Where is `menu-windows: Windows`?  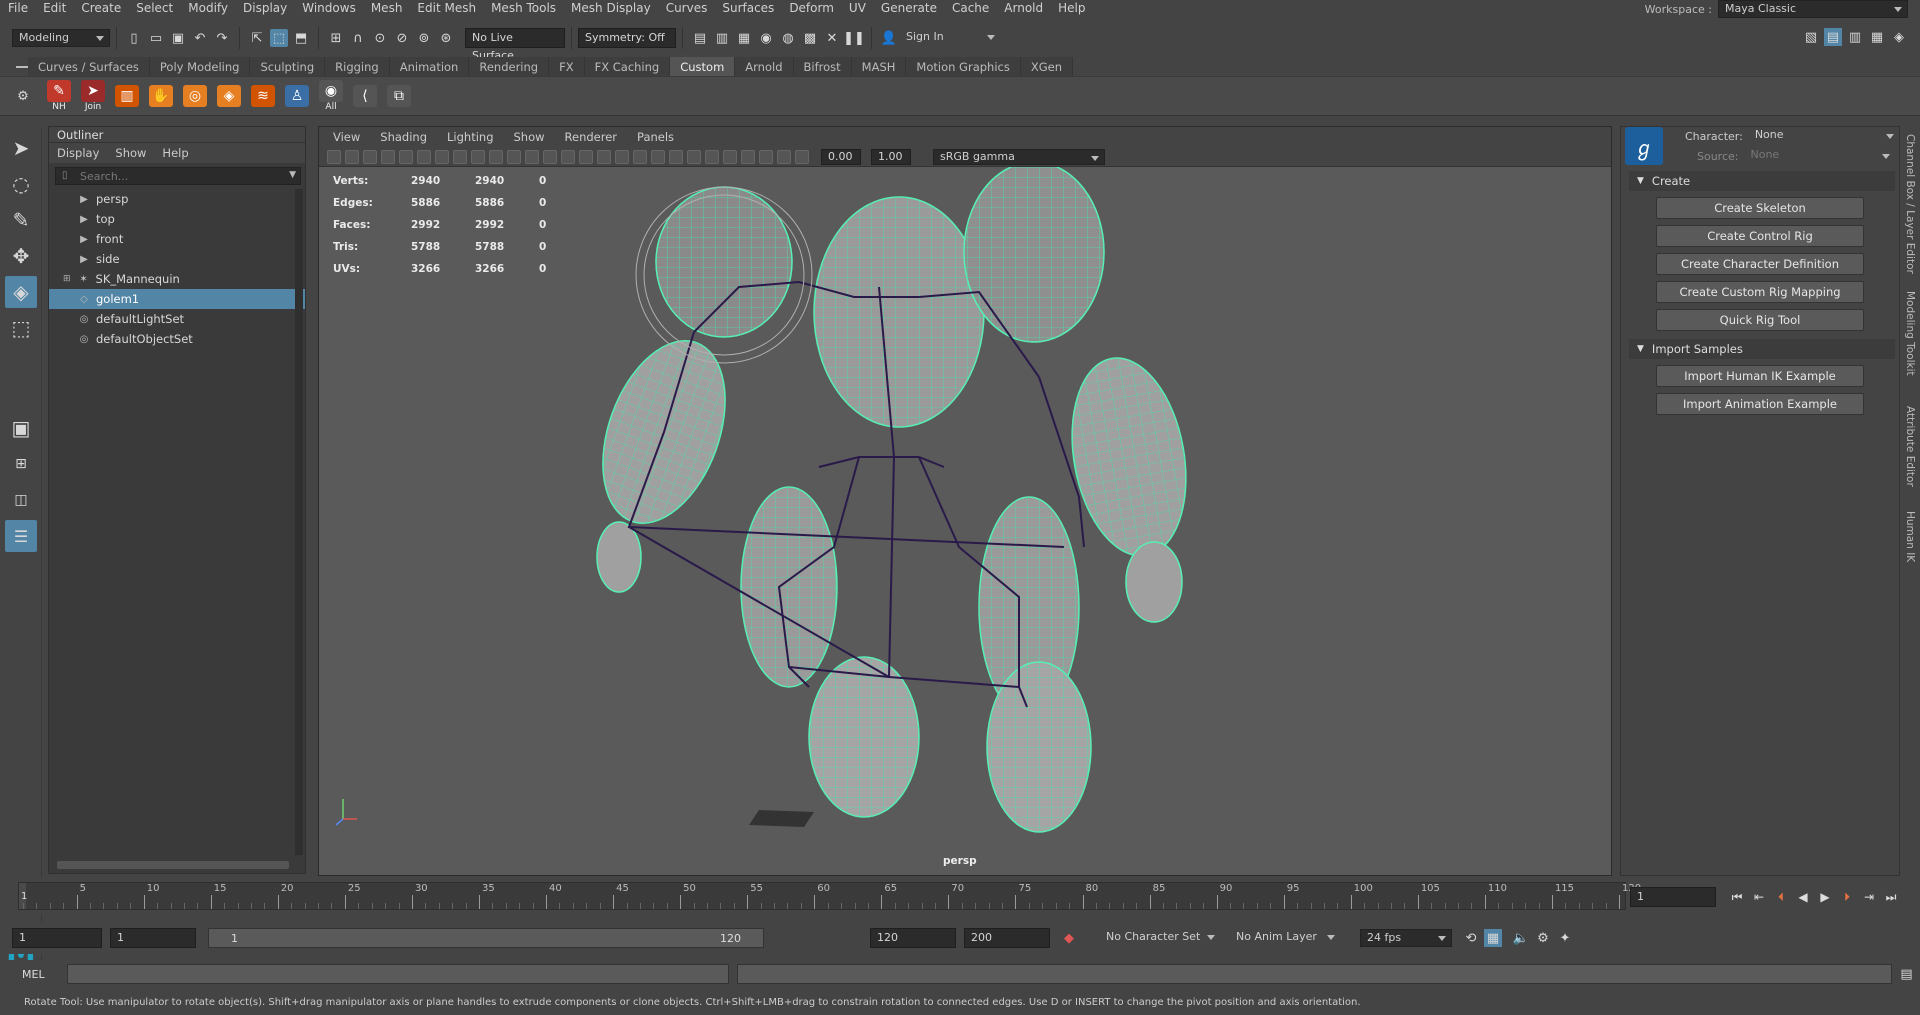
menu-windows: Windows is located at coordinates (328, 8).